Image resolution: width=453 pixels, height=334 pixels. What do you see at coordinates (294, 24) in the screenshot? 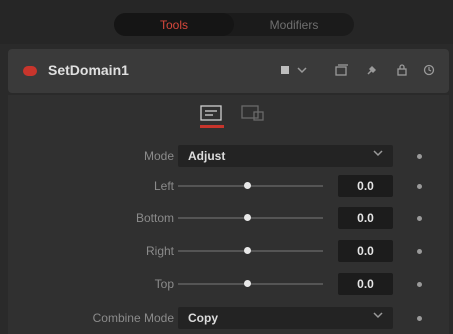
I see `tab-modifiers: Modifiers` at bounding box center [294, 24].